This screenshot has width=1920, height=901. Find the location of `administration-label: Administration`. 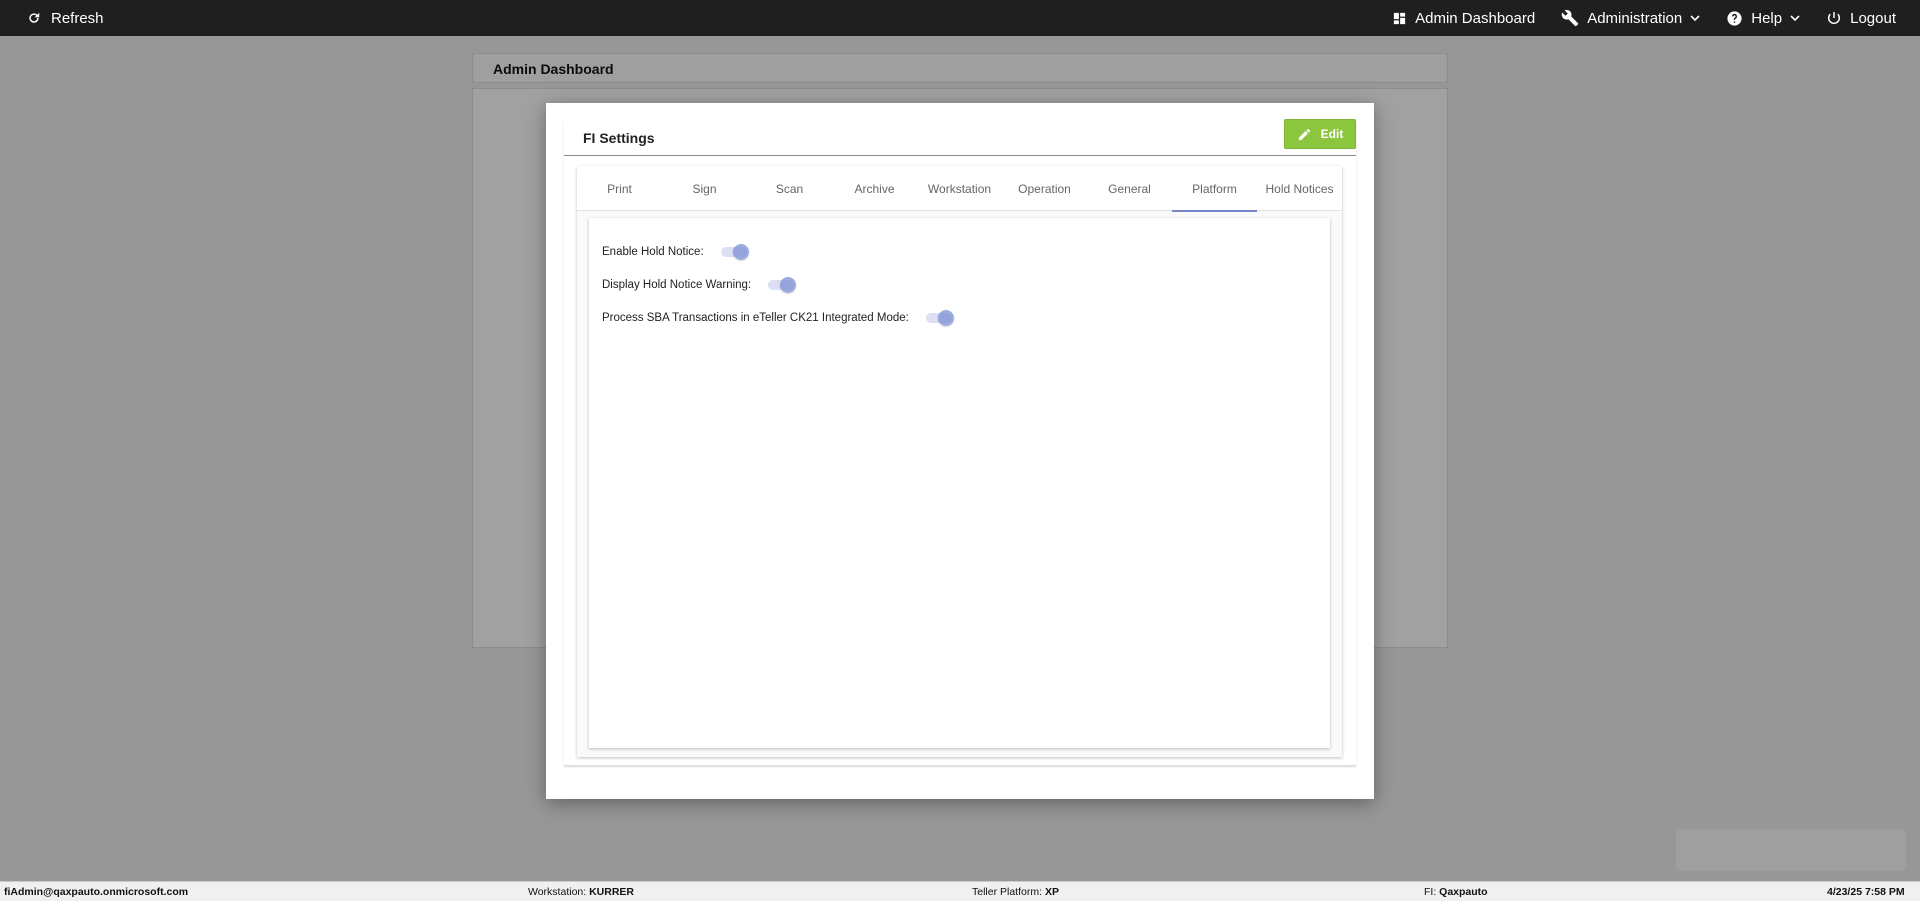

administration-label: Administration is located at coordinates (1635, 18).